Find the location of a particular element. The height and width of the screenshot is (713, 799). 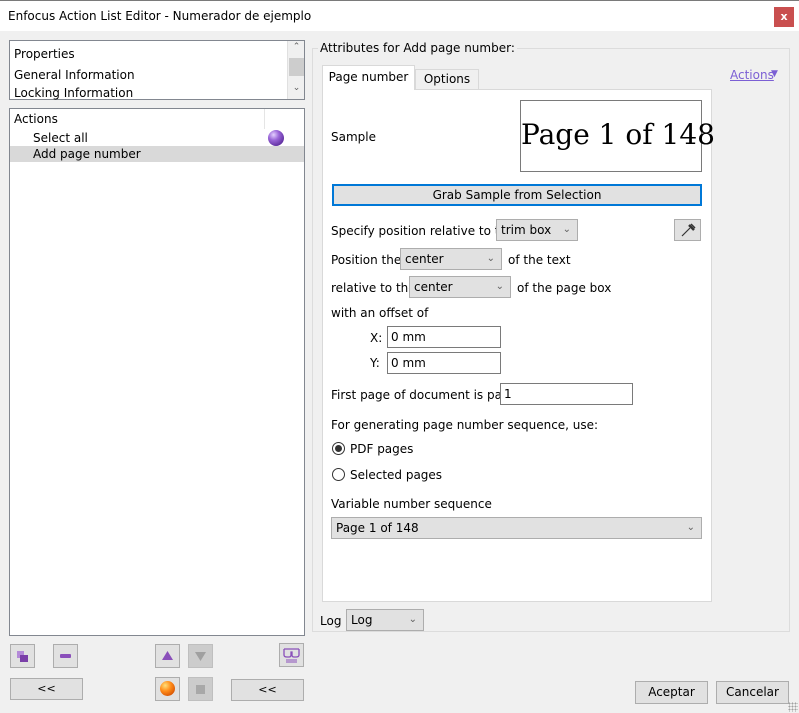

first-page-label: First page of document is page is located at coordinates (424, 395).